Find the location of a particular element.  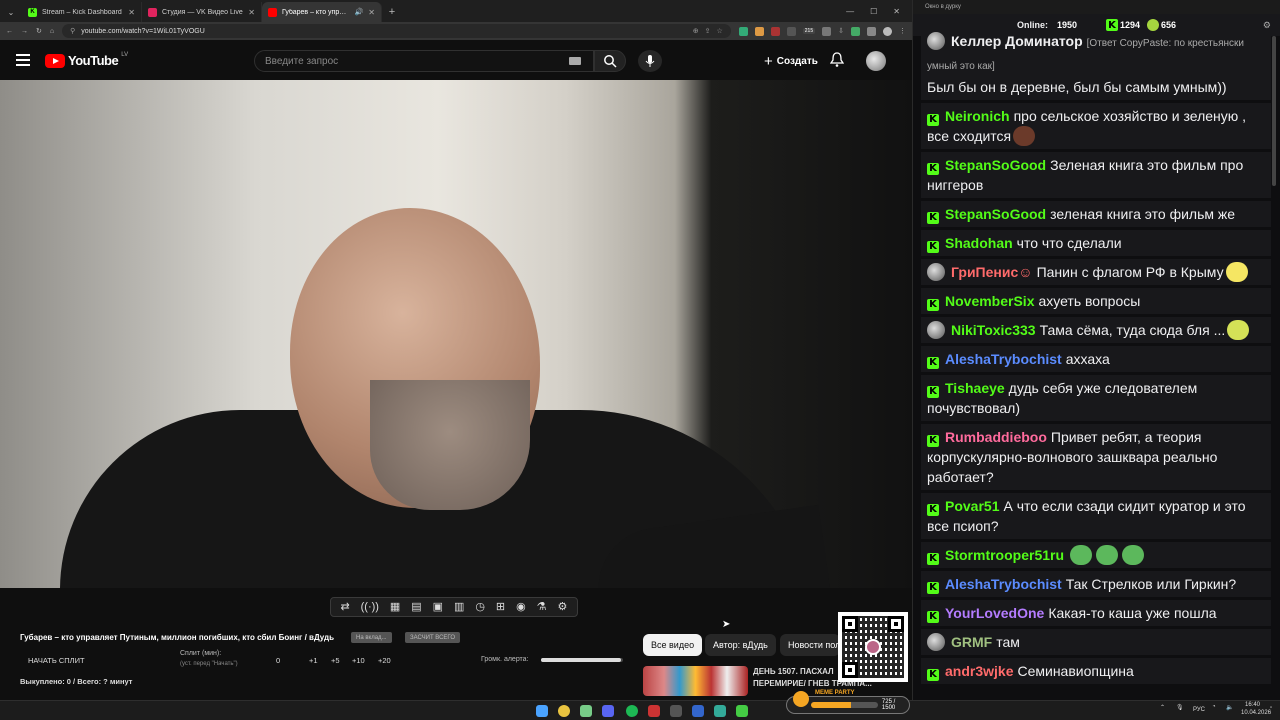

chat-username: Stormtrooper51ru is located at coordinates (1004, 555).